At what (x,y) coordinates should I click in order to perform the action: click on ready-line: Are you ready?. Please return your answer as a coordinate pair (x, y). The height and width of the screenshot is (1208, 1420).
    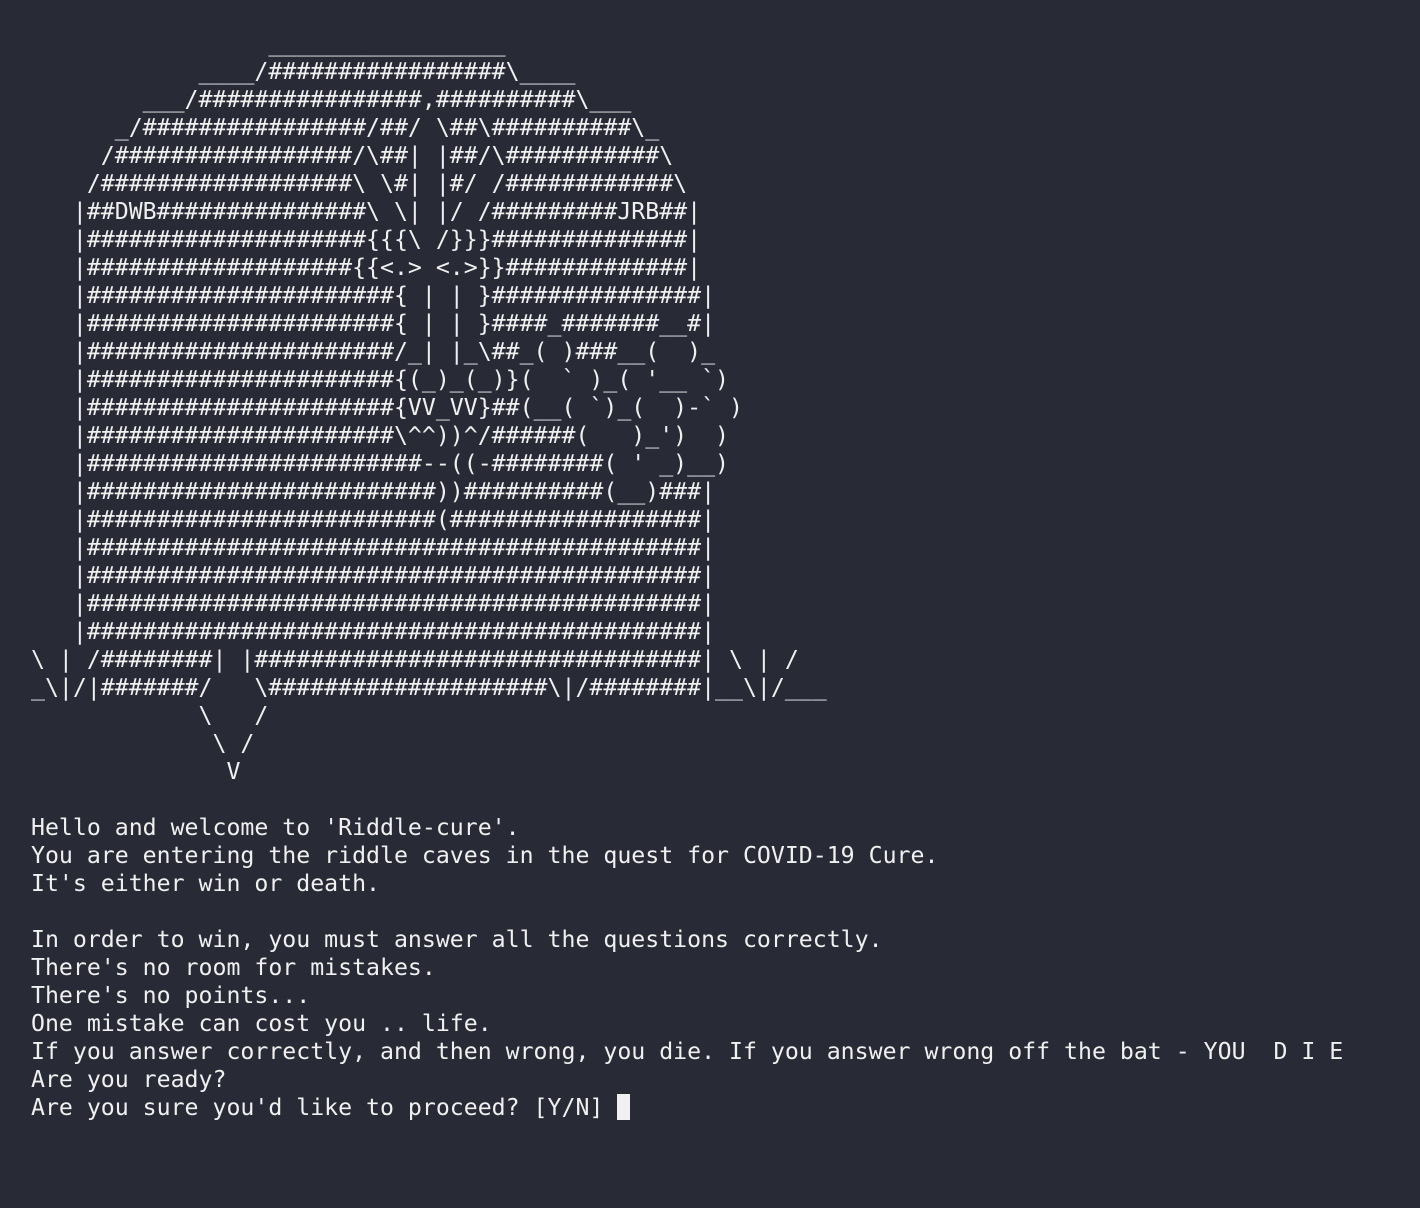
    Looking at the image, I should click on (129, 1079).